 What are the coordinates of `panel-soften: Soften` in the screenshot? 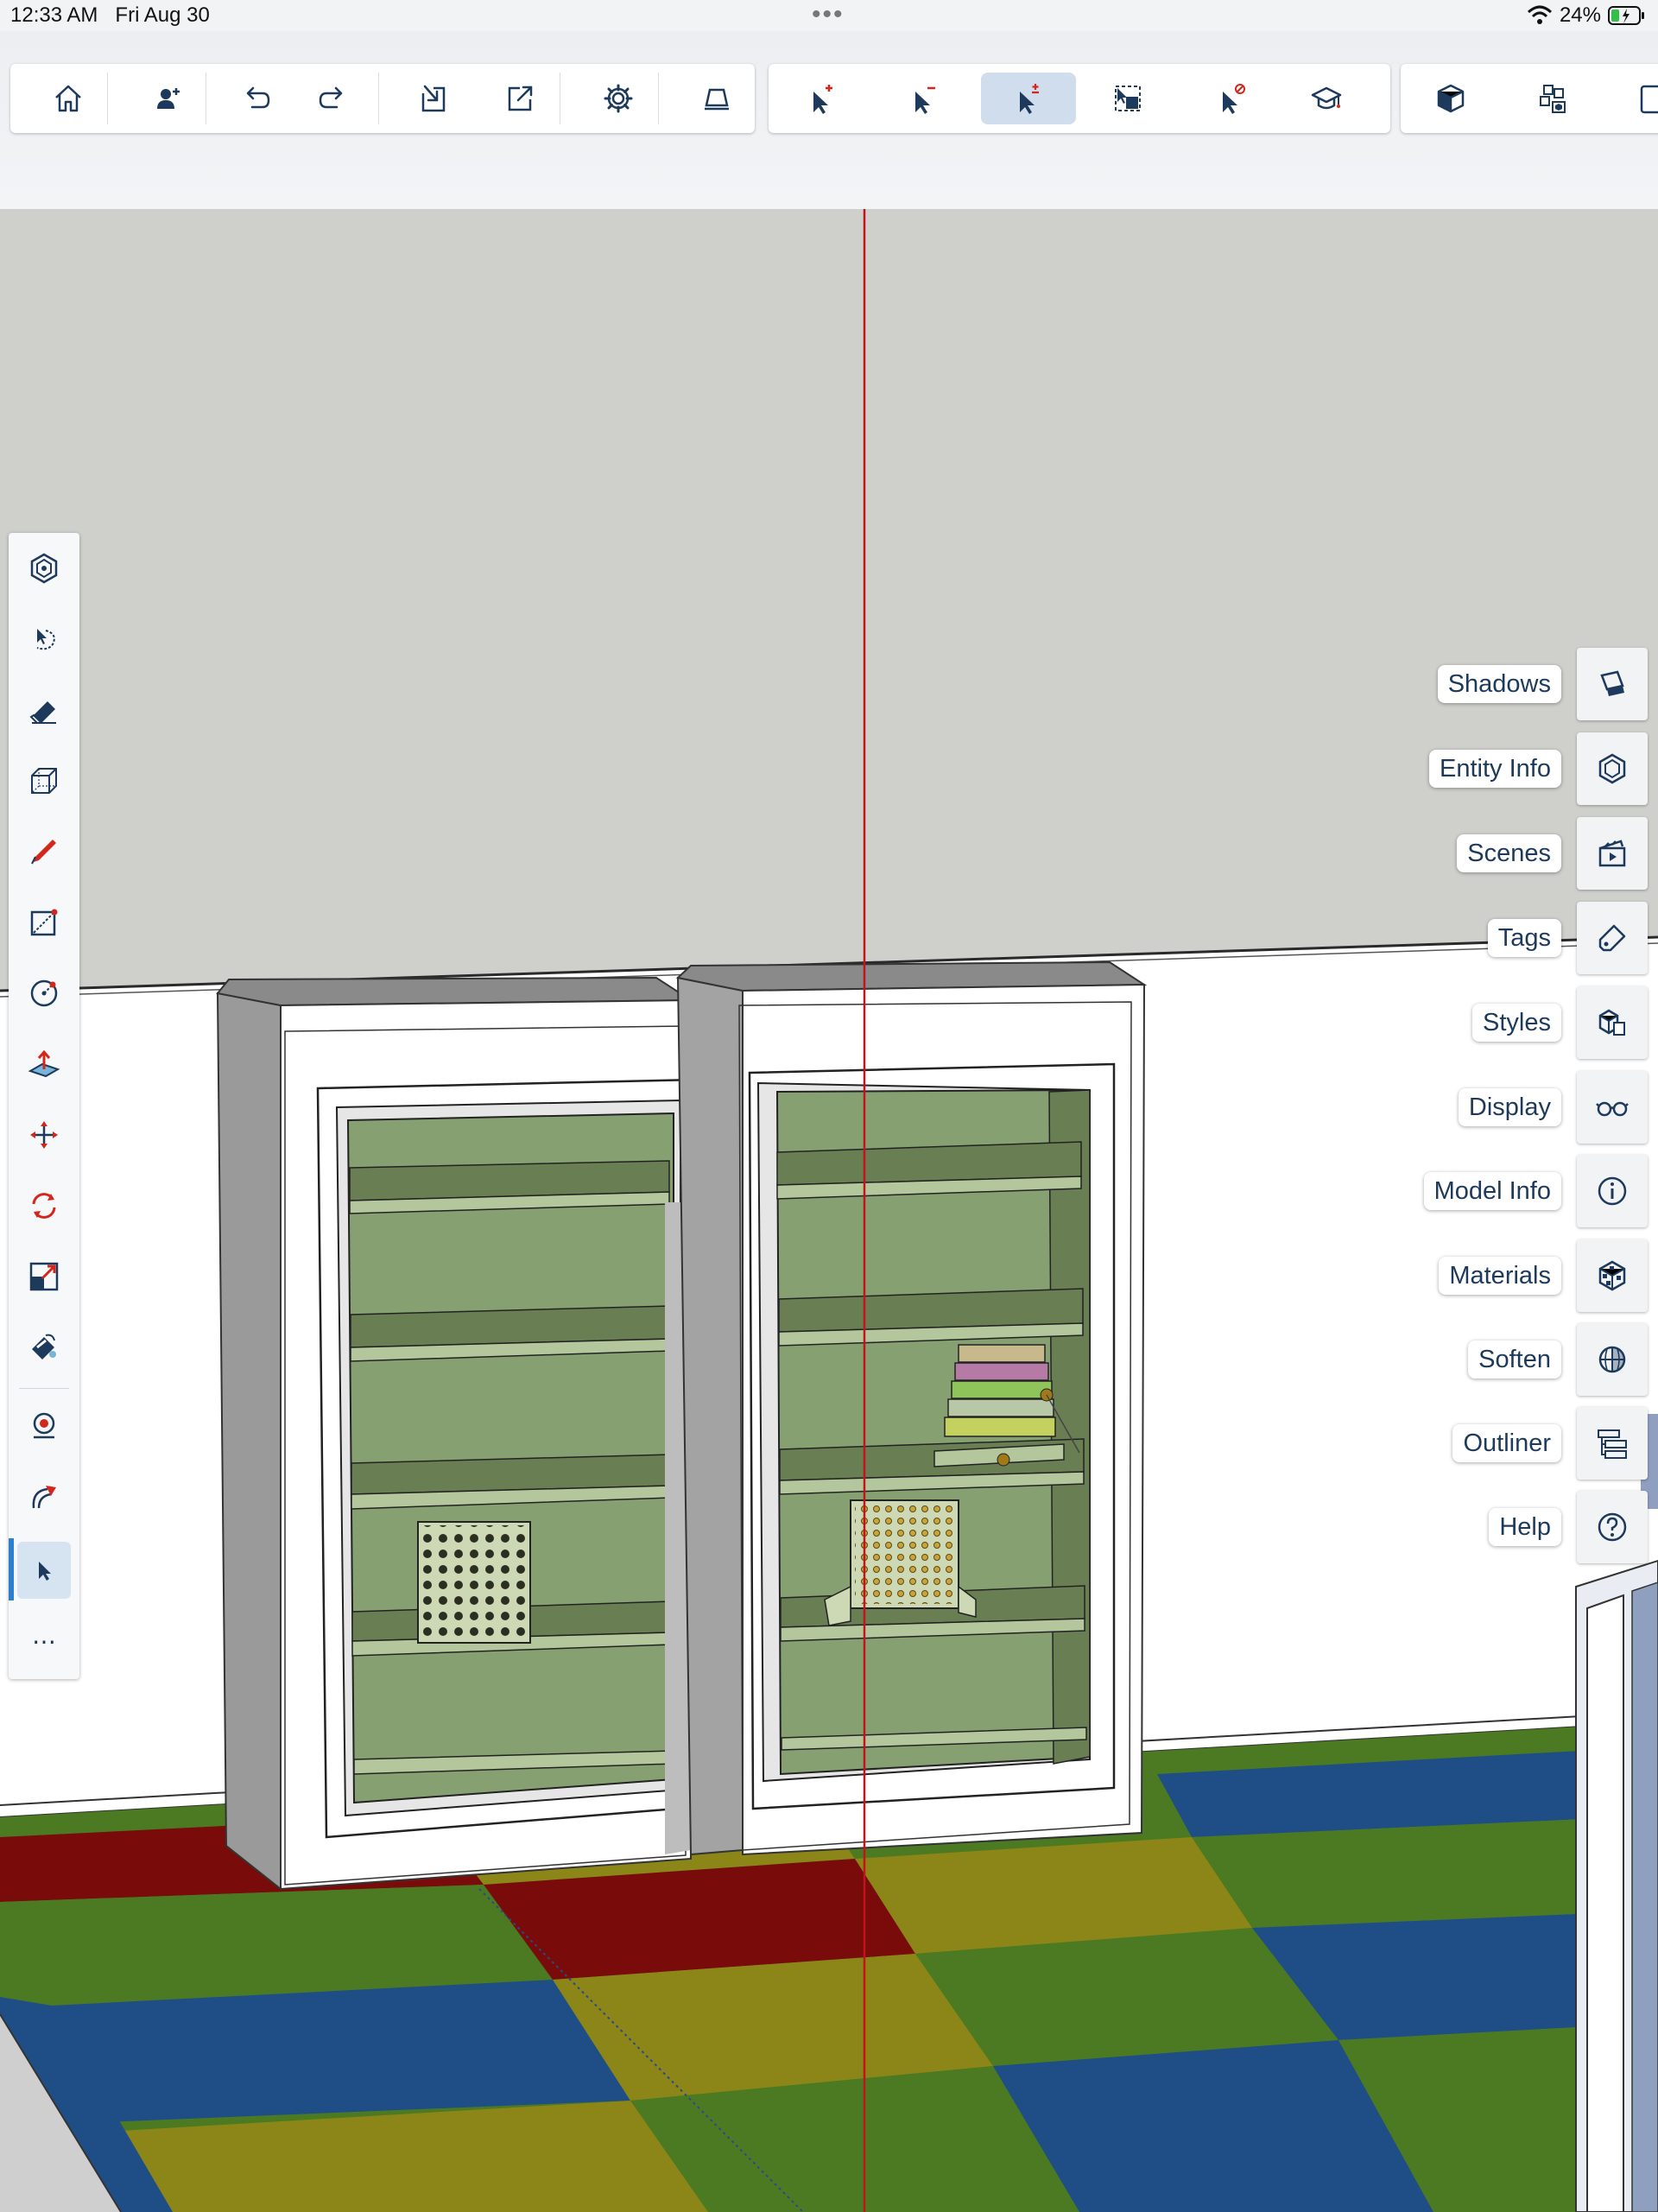 It's located at (1389, 1359).